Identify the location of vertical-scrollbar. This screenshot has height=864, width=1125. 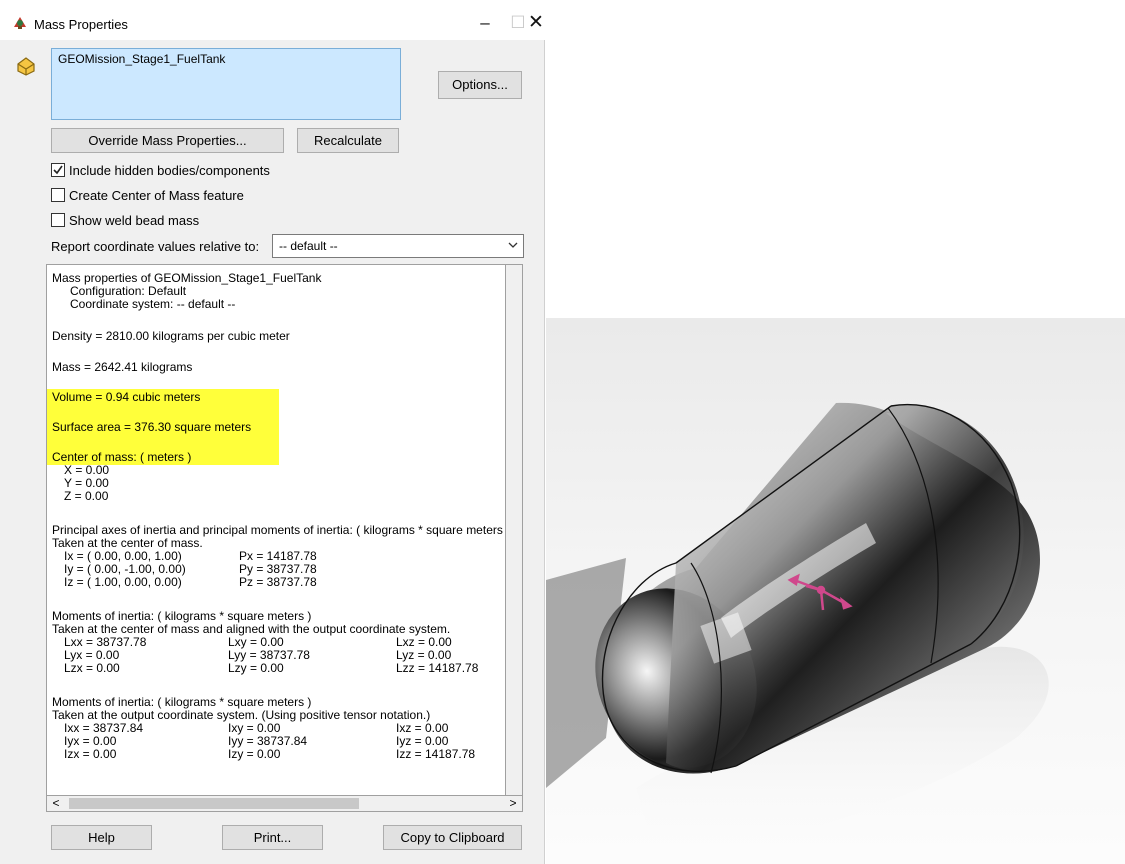
(514, 530).